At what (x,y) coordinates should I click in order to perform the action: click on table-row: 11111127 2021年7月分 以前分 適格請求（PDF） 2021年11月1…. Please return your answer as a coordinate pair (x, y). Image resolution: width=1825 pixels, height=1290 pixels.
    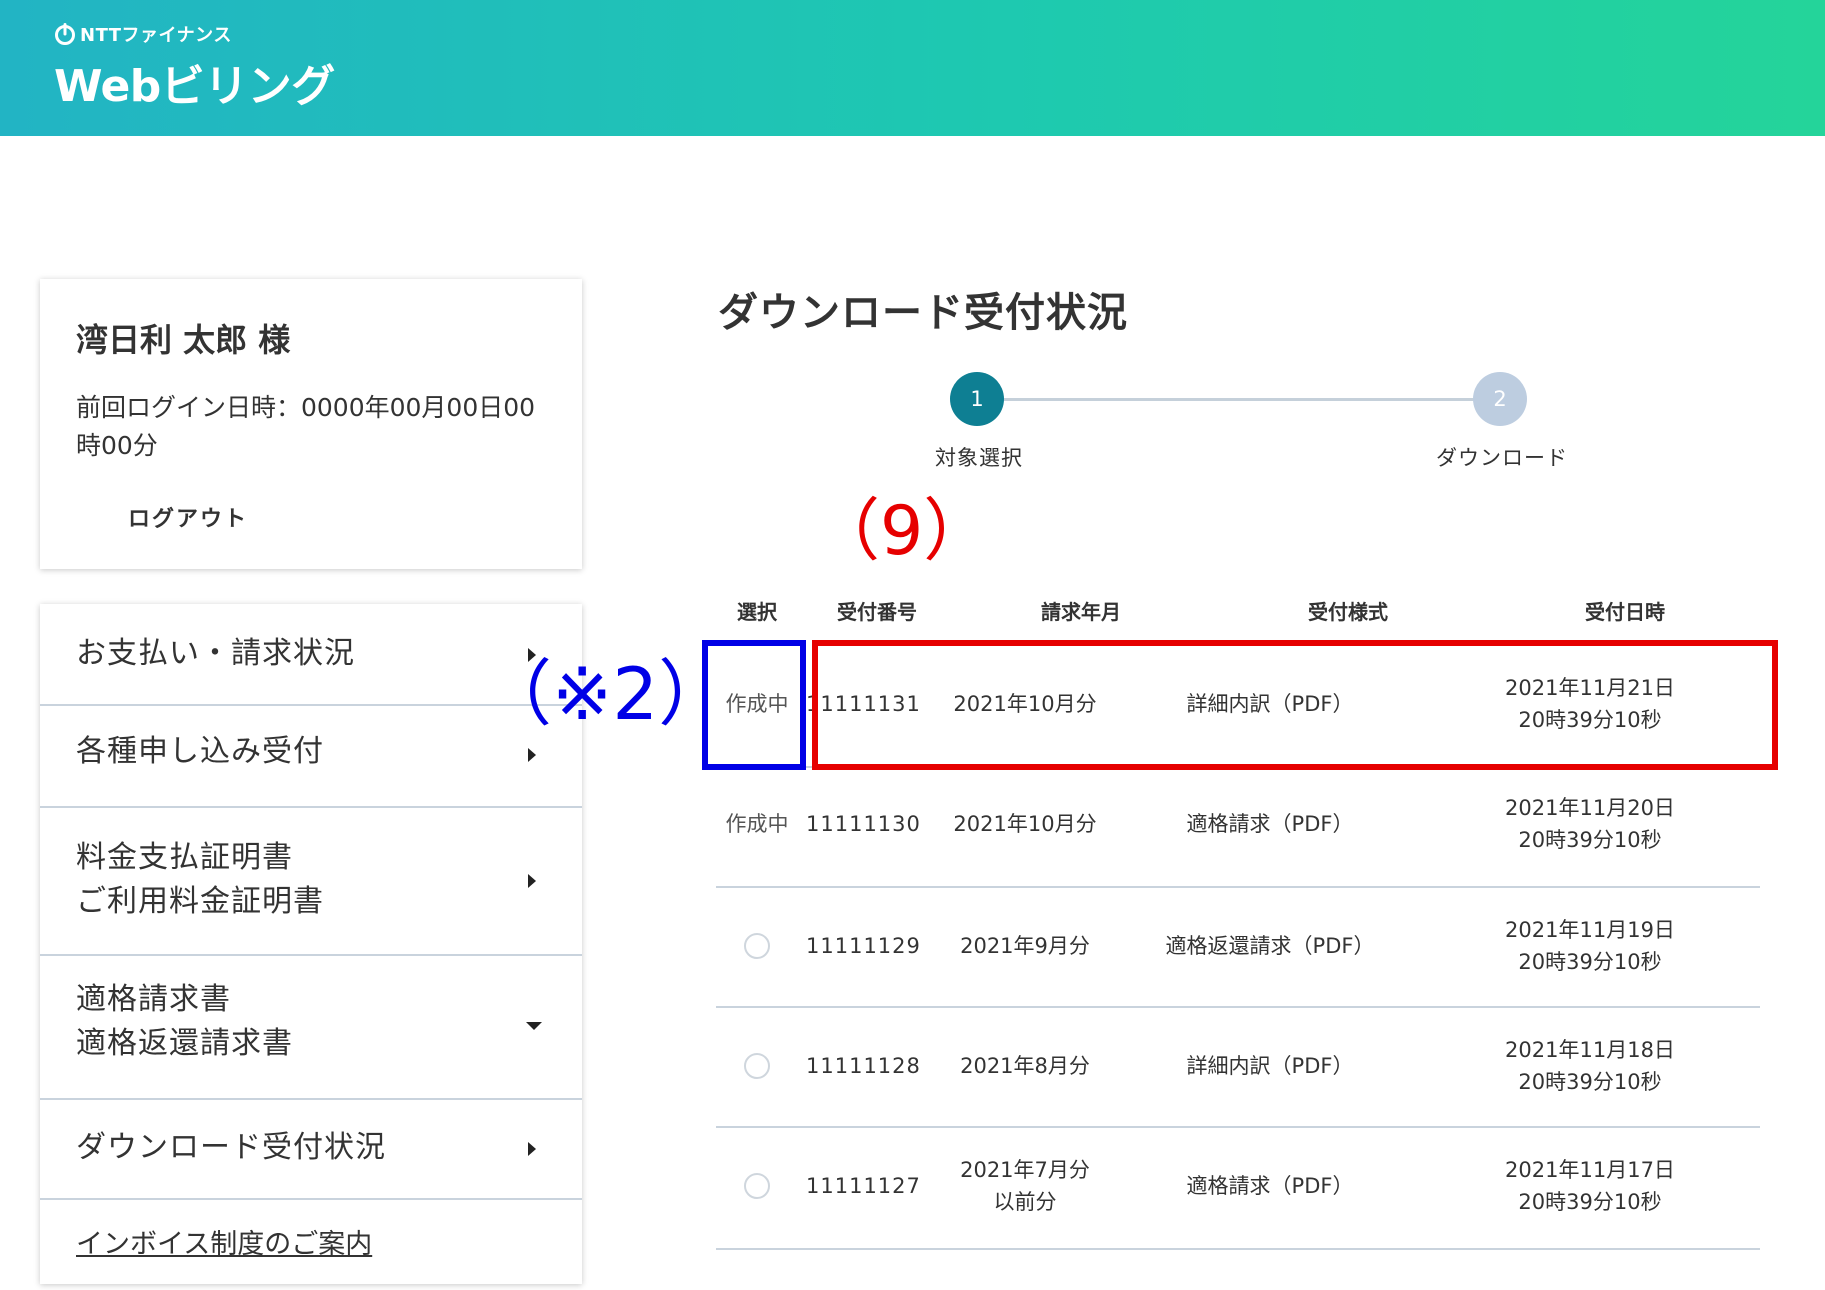
    Looking at the image, I should click on (1238, 1186).